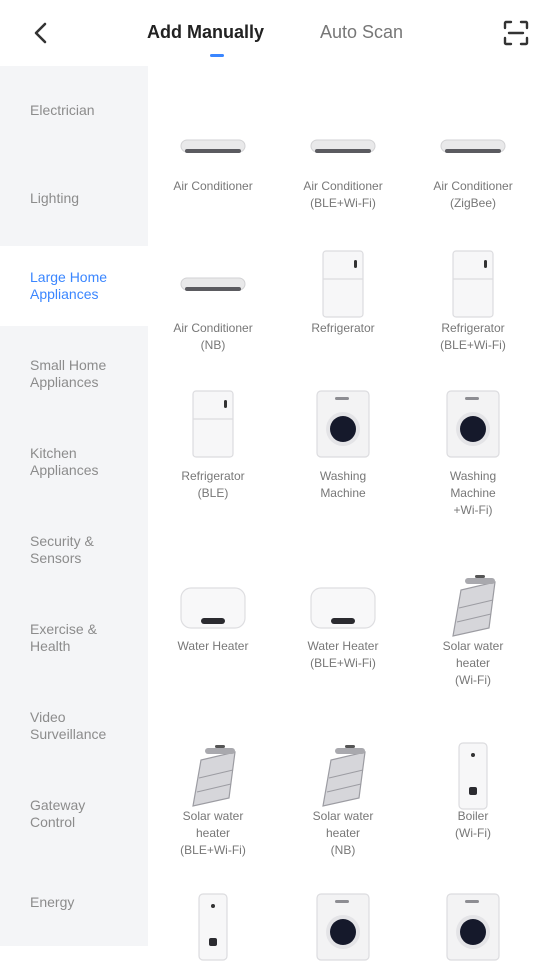 Image resolution: width=538 pixels, height=962 pixels. I want to click on device-air-conditioner-zigbee: Air Conditioner (ZigBee), so click(473, 186).